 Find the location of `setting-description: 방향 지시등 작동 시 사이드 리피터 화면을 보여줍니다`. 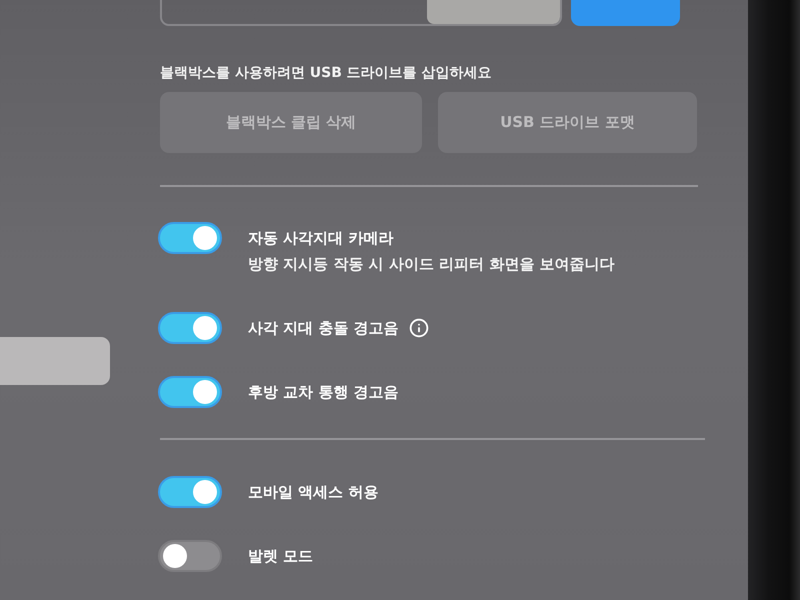

setting-description: 방향 지시등 작동 시 사이드 리피터 화면을 보여줍니다 is located at coordinates (431, 264).